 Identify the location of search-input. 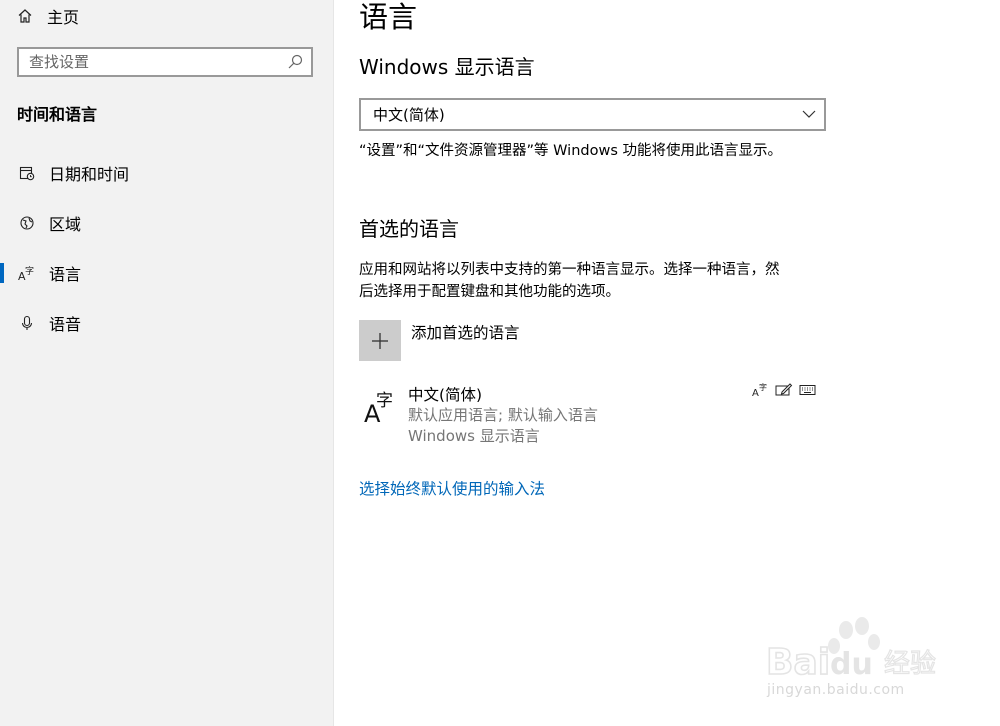
(152, 62).